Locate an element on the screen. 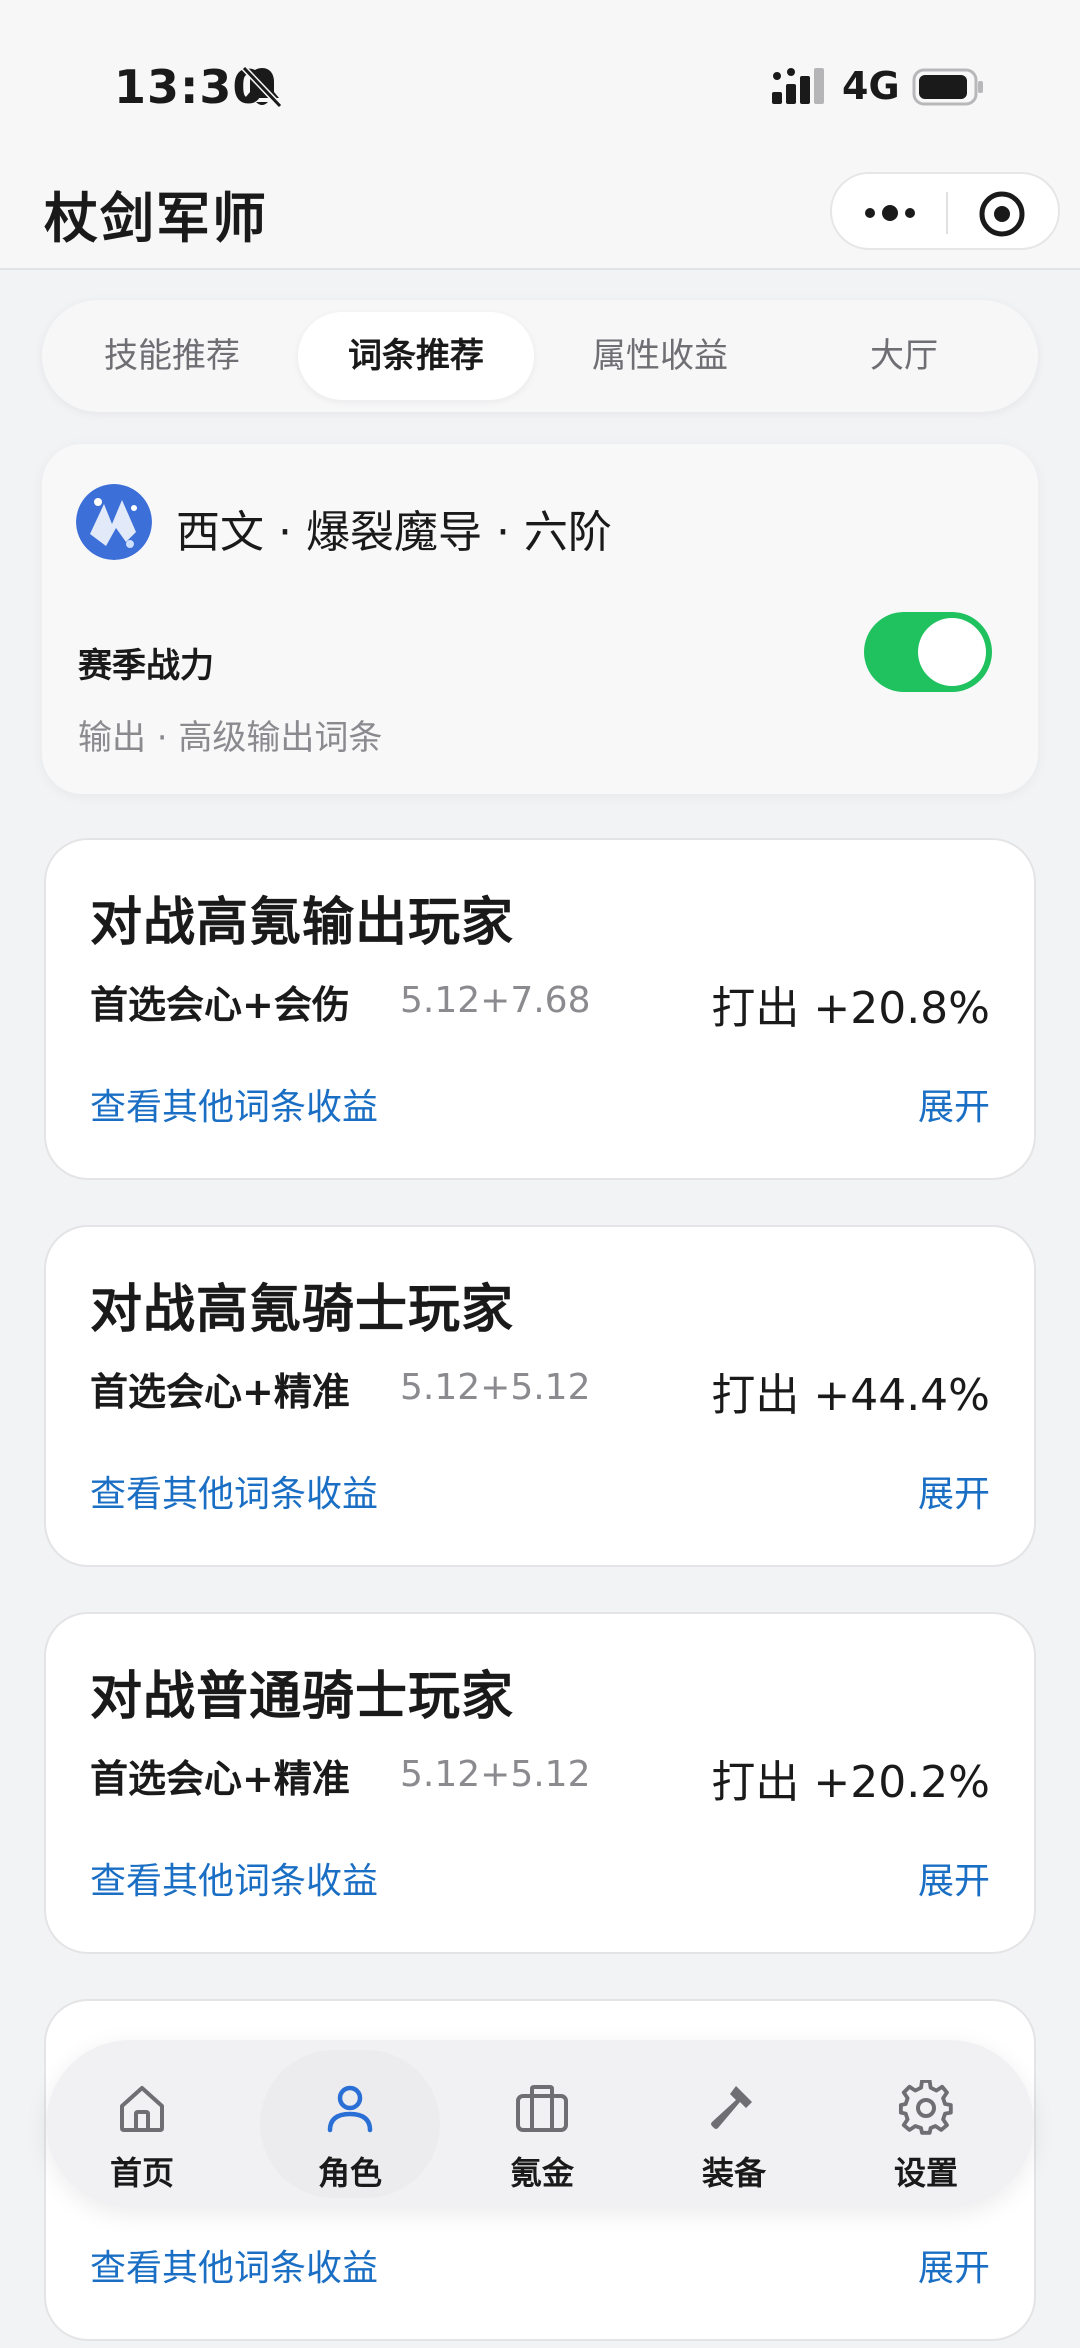 The image size is (1080, 2348). capsule-divider is located at coordinates (947, 213).